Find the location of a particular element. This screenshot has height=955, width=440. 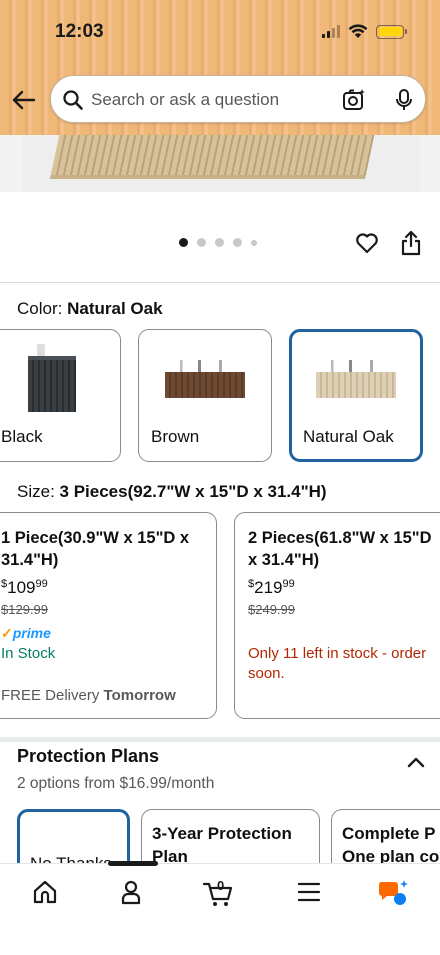

cabinet-image is located at coordinates (212, 157).